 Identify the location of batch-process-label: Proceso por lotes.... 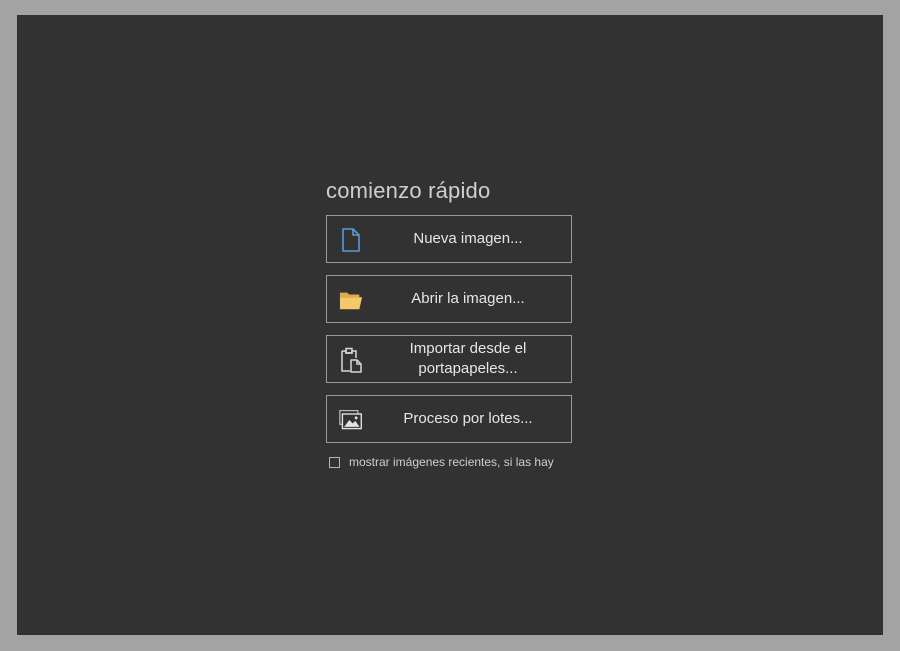
(468, 418).